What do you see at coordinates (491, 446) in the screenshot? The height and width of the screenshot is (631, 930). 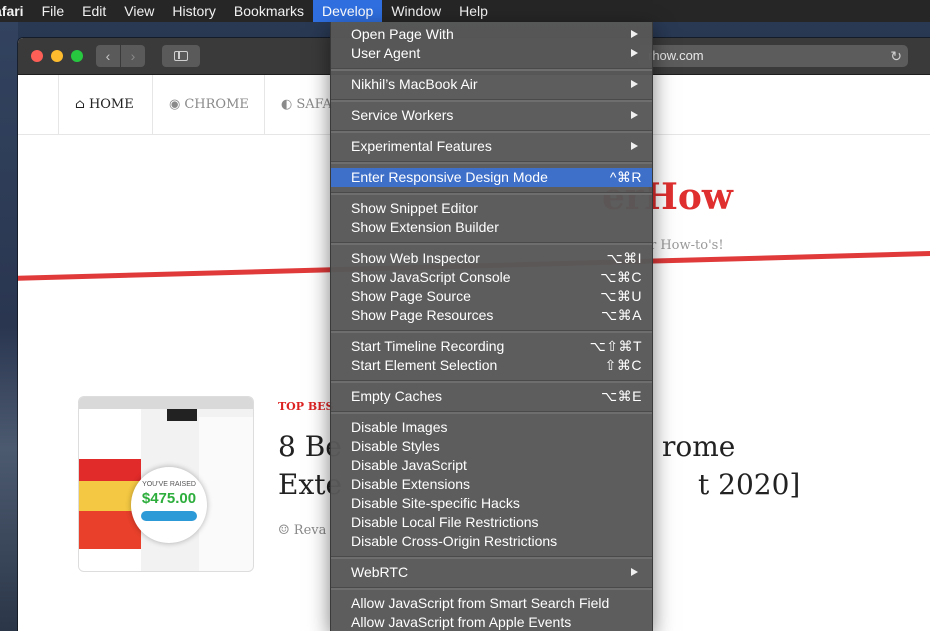 I see `menu-item-disable-styles: Disable Styles` at bounding box center [491, 446].